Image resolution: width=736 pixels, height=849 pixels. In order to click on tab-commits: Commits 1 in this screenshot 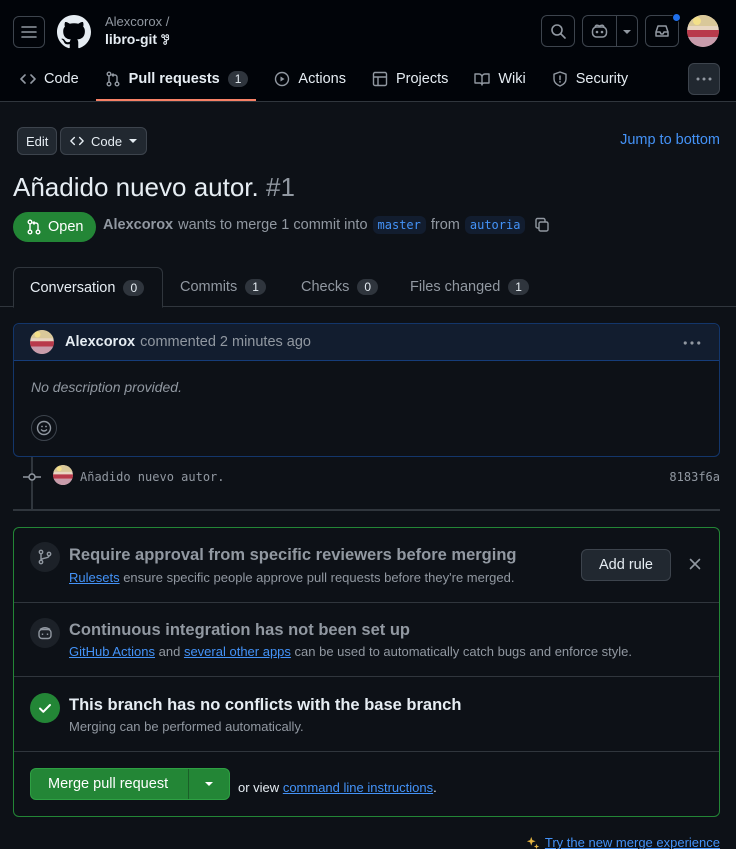, I will do `click(223, 287)`.